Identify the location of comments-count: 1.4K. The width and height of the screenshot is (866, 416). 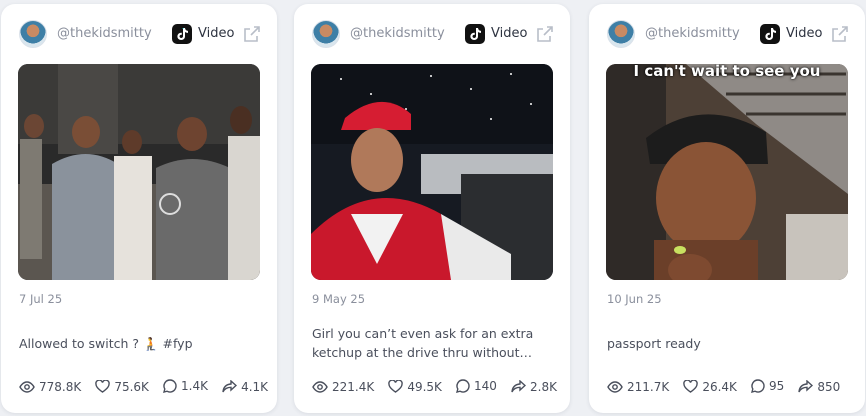
(194, 386).